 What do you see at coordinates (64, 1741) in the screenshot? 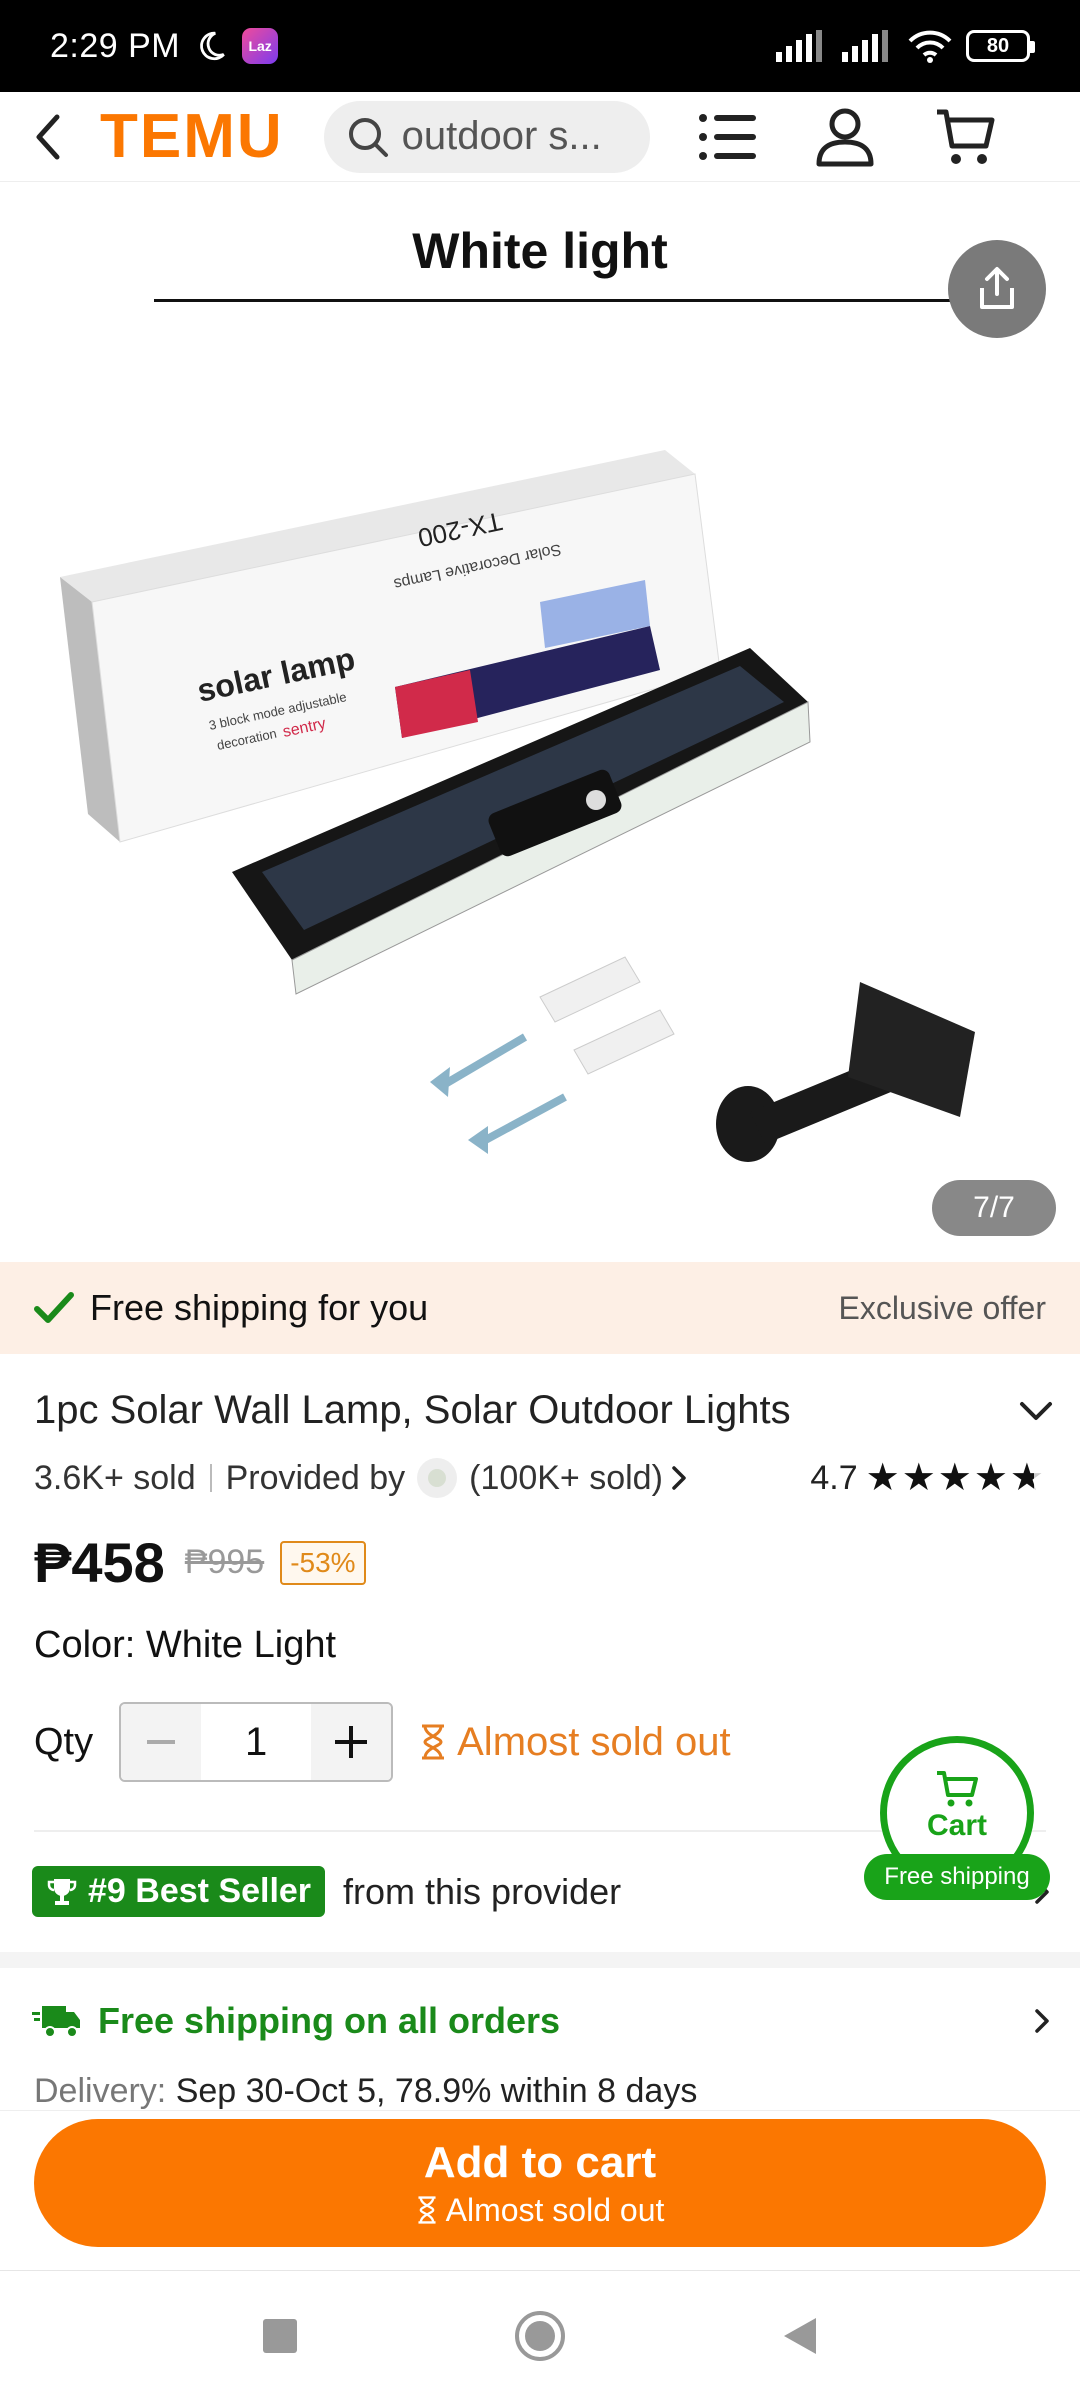
I see `qty-label: Qty` at bounding box center [64, 1741].